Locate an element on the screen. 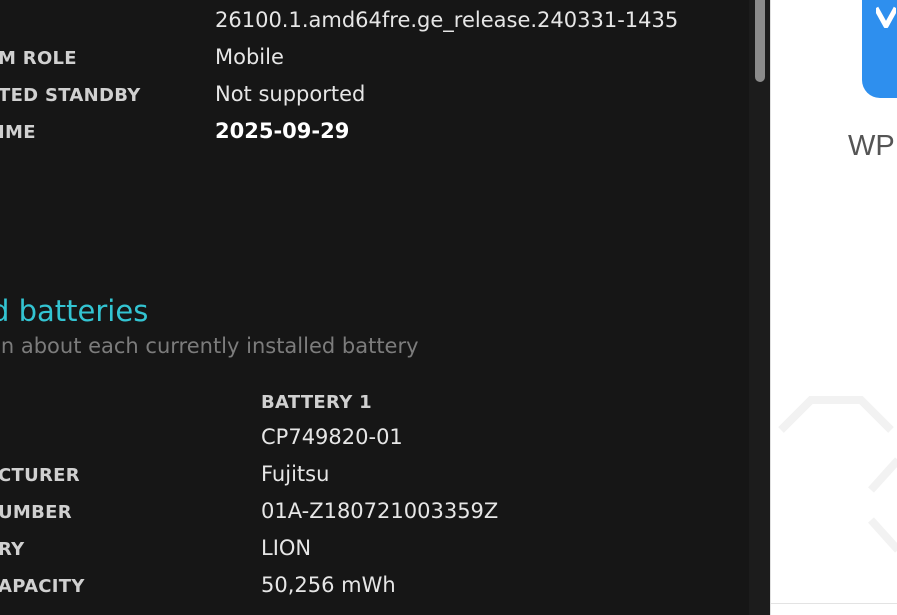  divider is located at coordinates (834, 603).